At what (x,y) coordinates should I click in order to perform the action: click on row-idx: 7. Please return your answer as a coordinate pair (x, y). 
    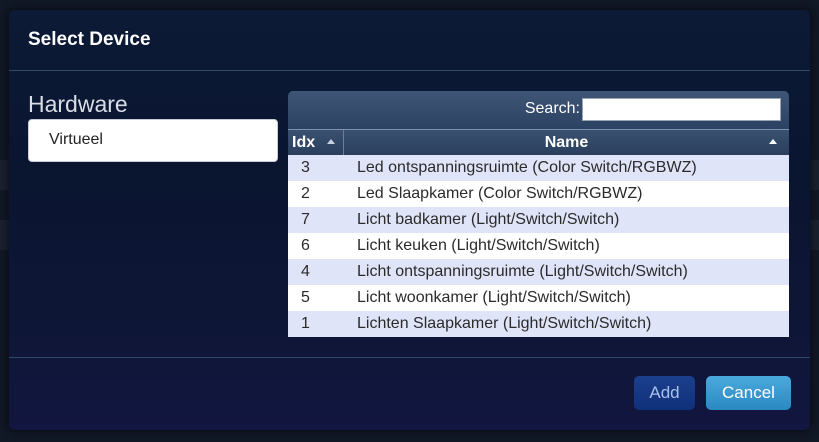
    Looking at the image, I should click on (305, 219).